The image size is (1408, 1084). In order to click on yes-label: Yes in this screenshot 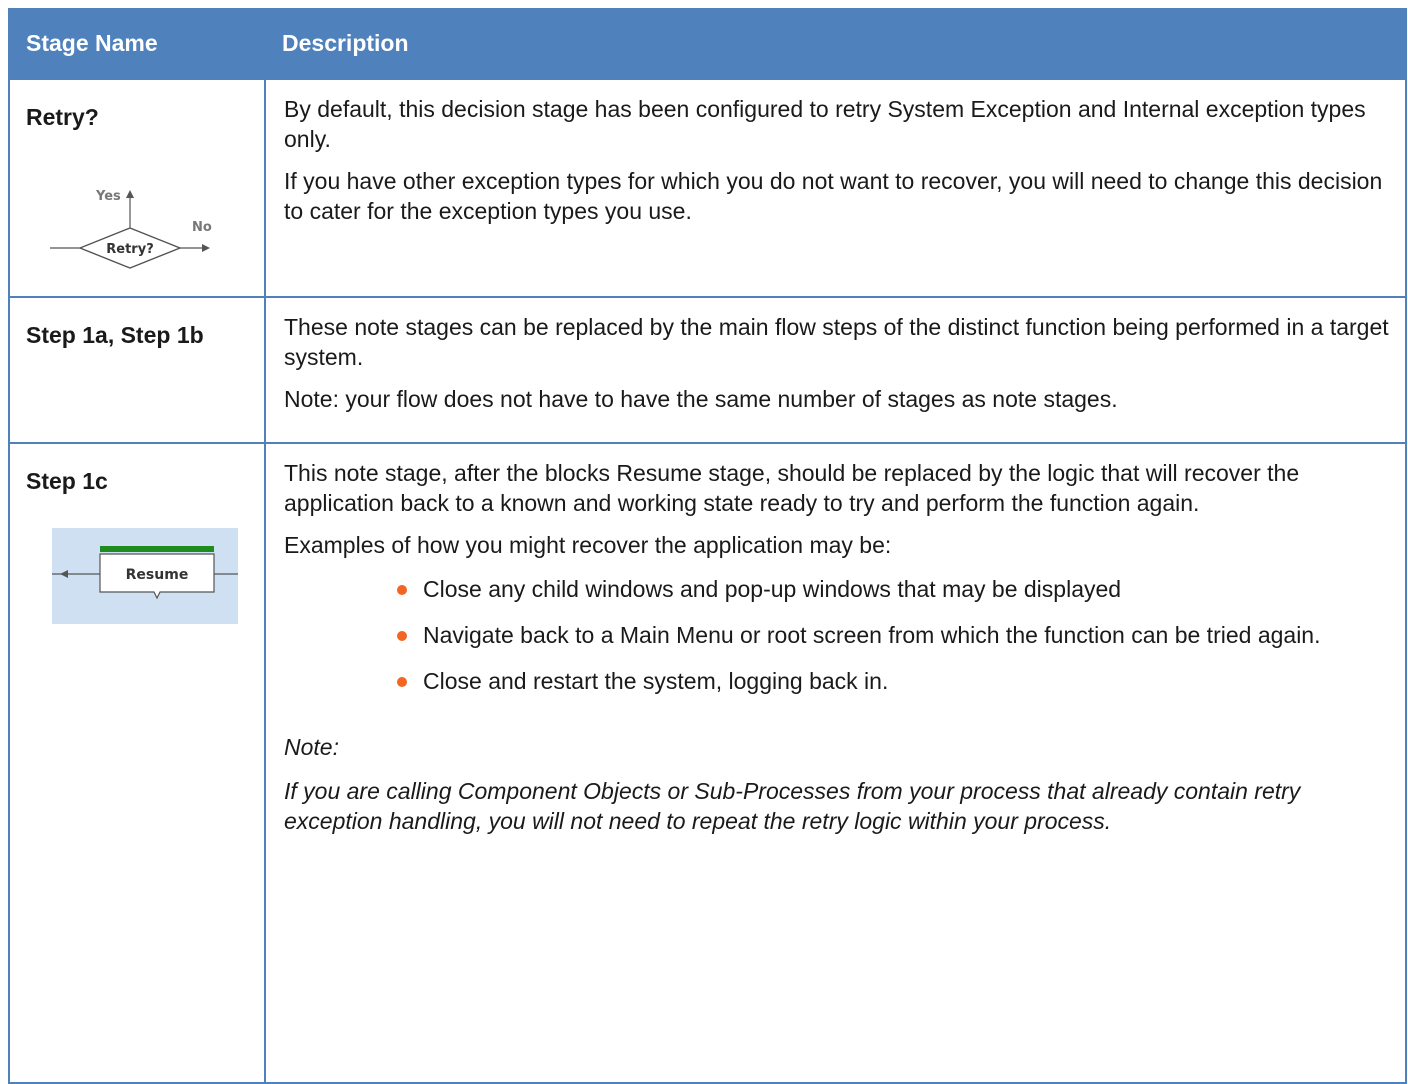, I will do `click(108, 196)`.